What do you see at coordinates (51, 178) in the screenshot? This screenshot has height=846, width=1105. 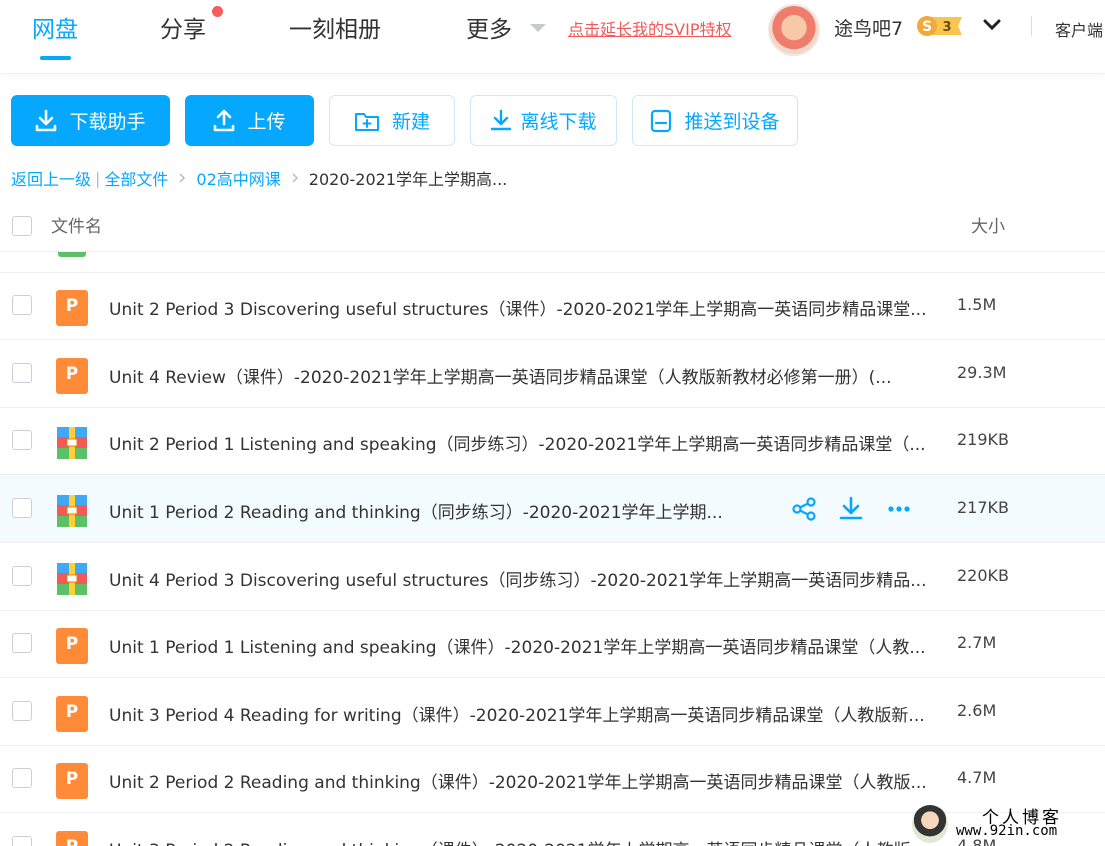 I see `breadcrumb-back-link: 返回上一级` at bounding box center [51, 178].